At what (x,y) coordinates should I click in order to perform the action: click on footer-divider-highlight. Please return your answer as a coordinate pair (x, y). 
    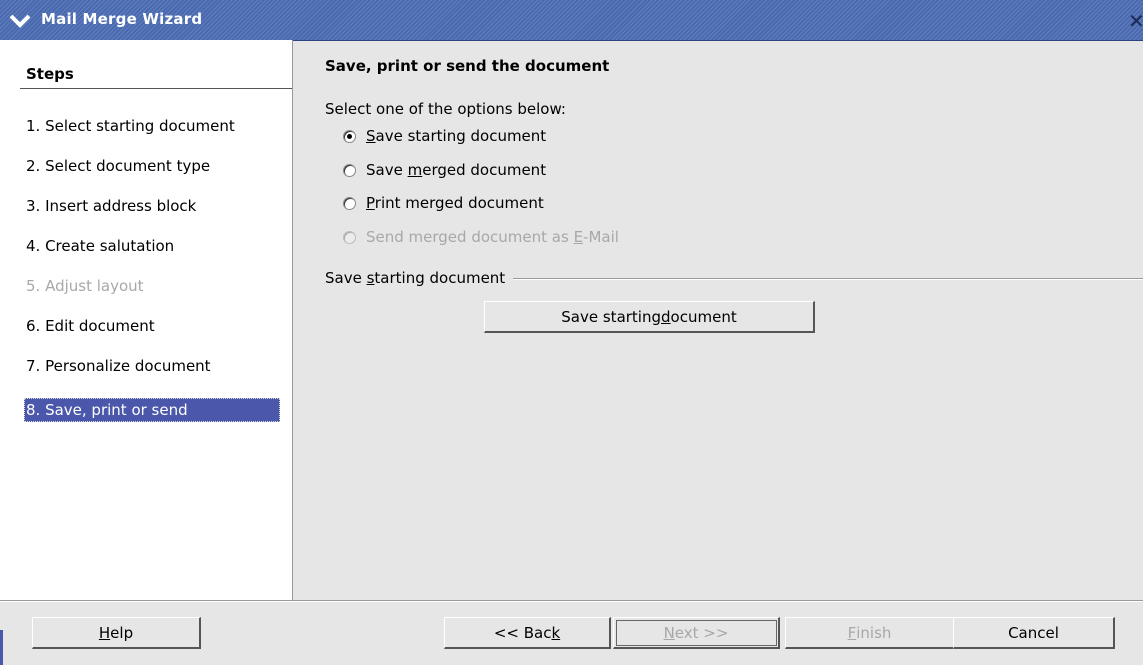
    Looking at the image, I should click on (571, 601).